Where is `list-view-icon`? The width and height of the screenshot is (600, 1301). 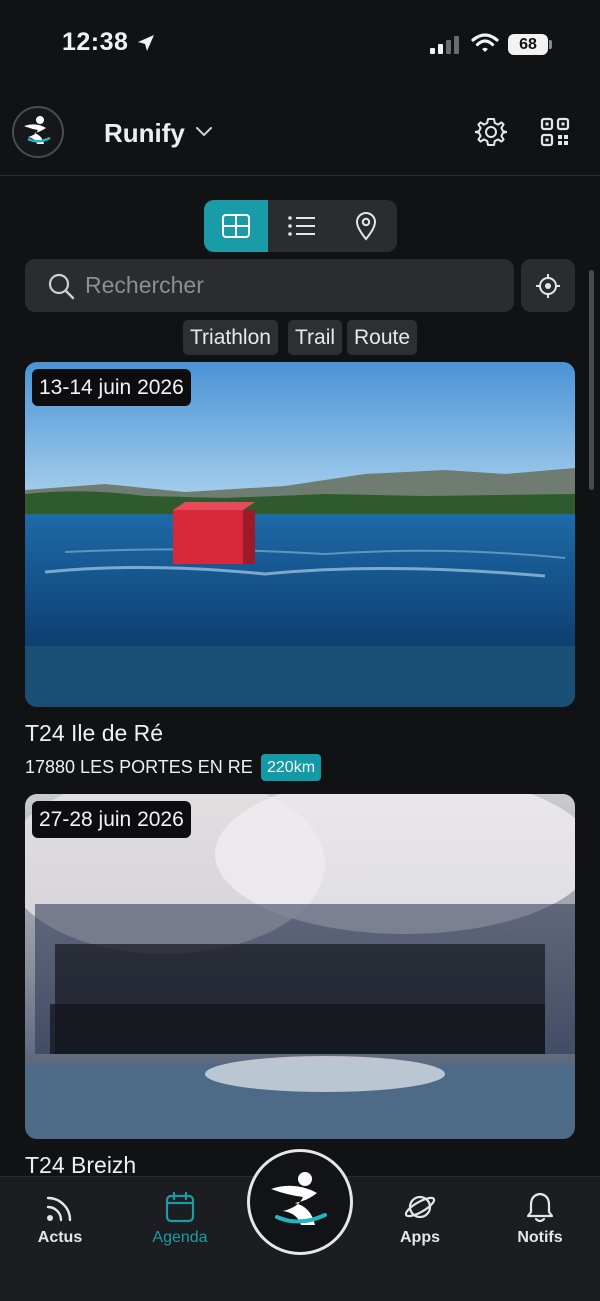
list-view-icon is located at coordinates (301, 226).